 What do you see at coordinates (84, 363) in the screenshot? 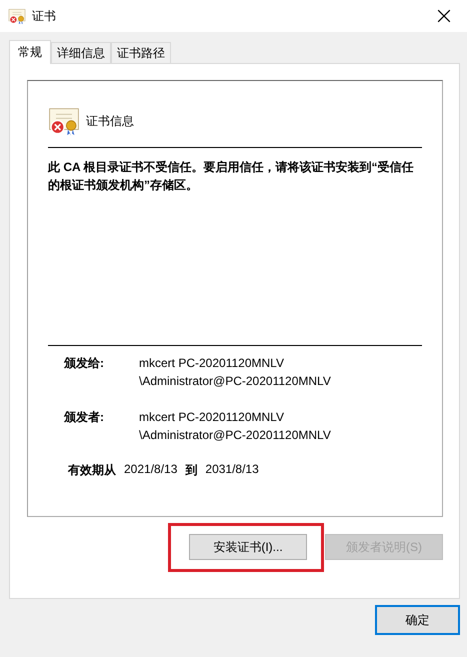
I see `field-label: 颁发给:` at bounding box center [84, 363].